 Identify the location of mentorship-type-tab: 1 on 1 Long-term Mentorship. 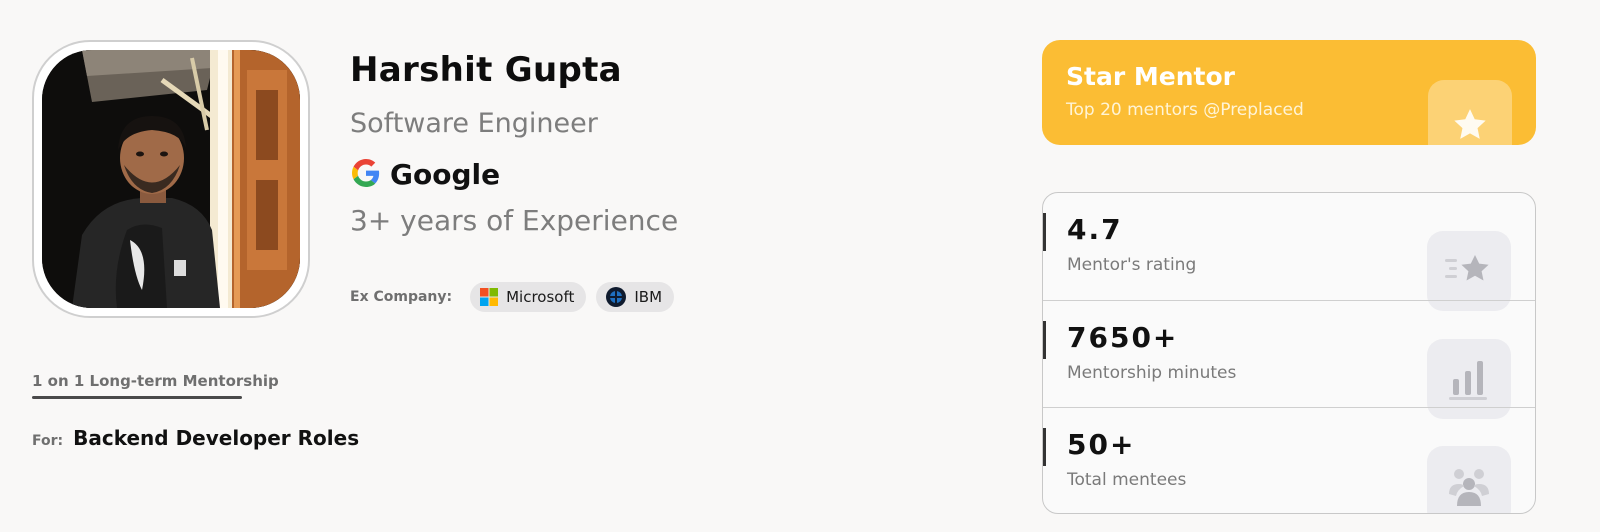
(155, 381).